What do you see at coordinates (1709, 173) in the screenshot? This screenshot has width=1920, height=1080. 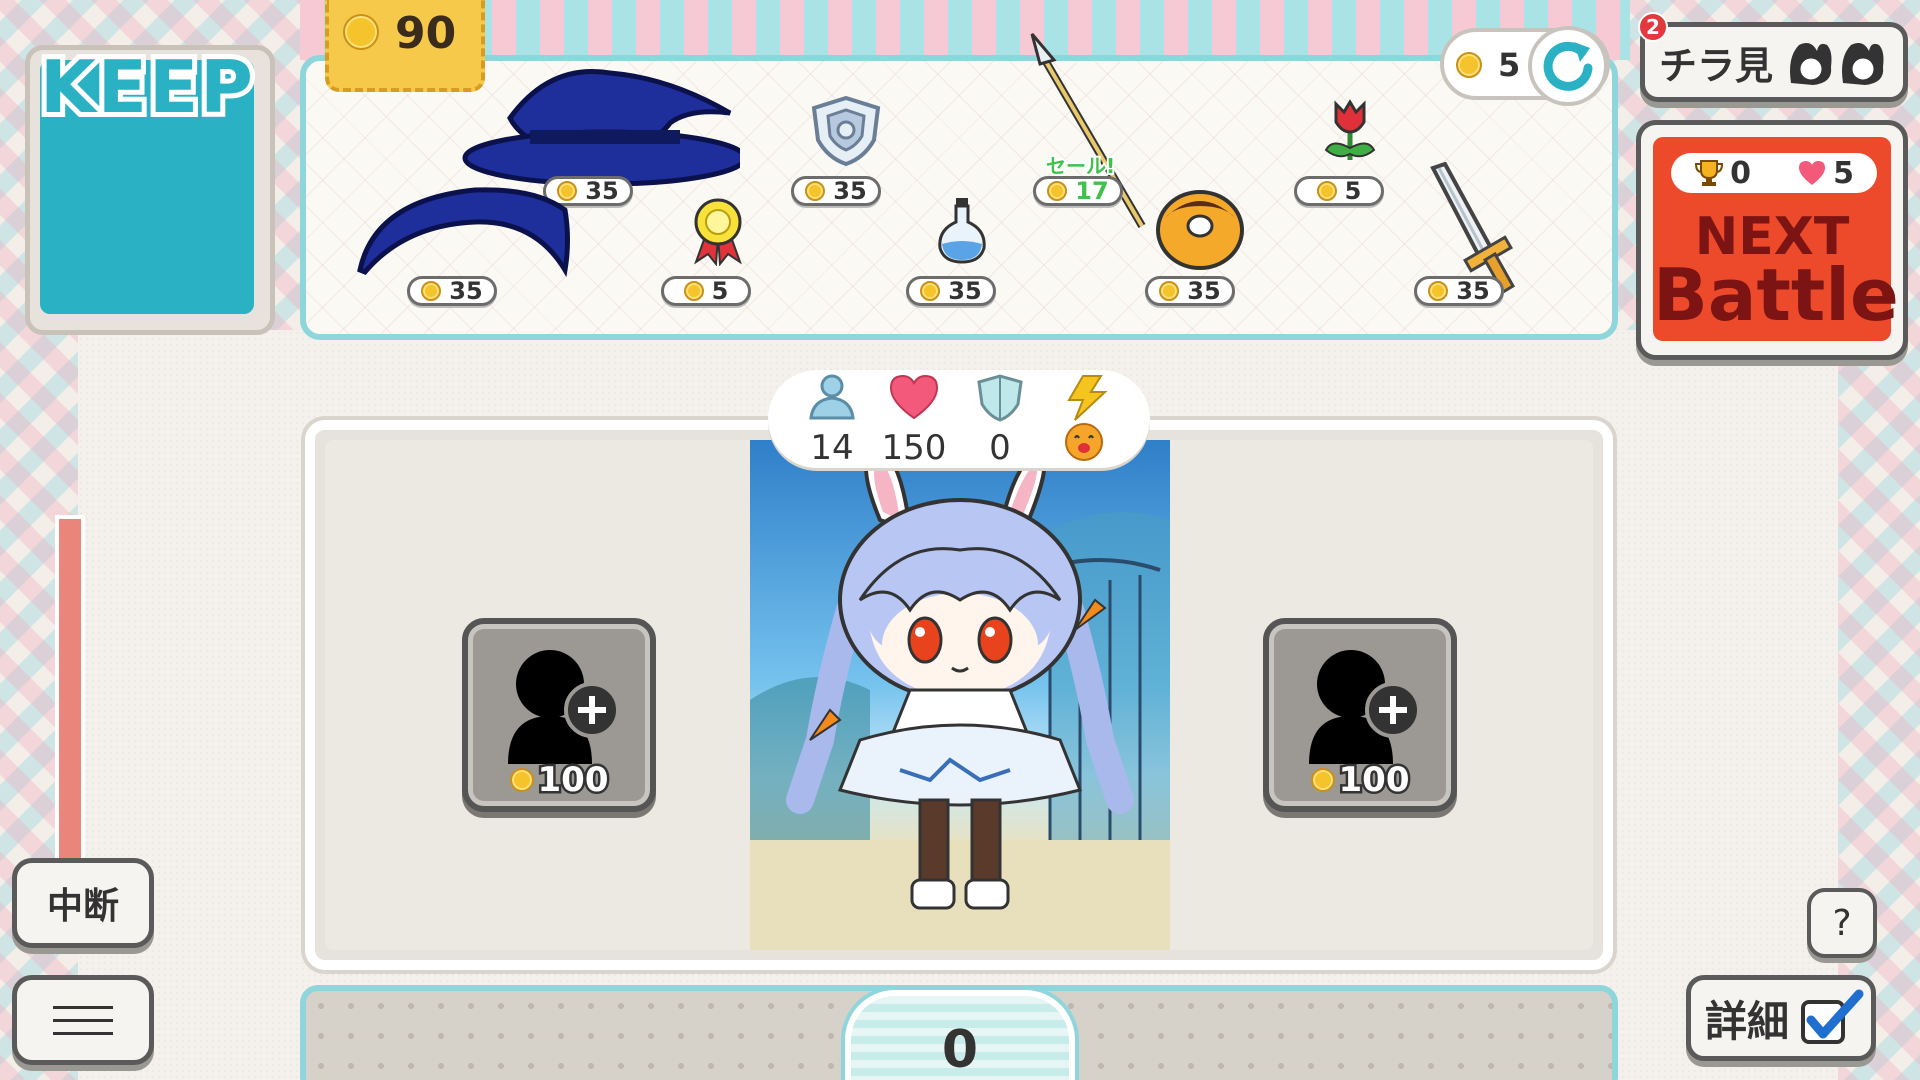 I see `trophy-icon` at bounding box center [1709, 173].